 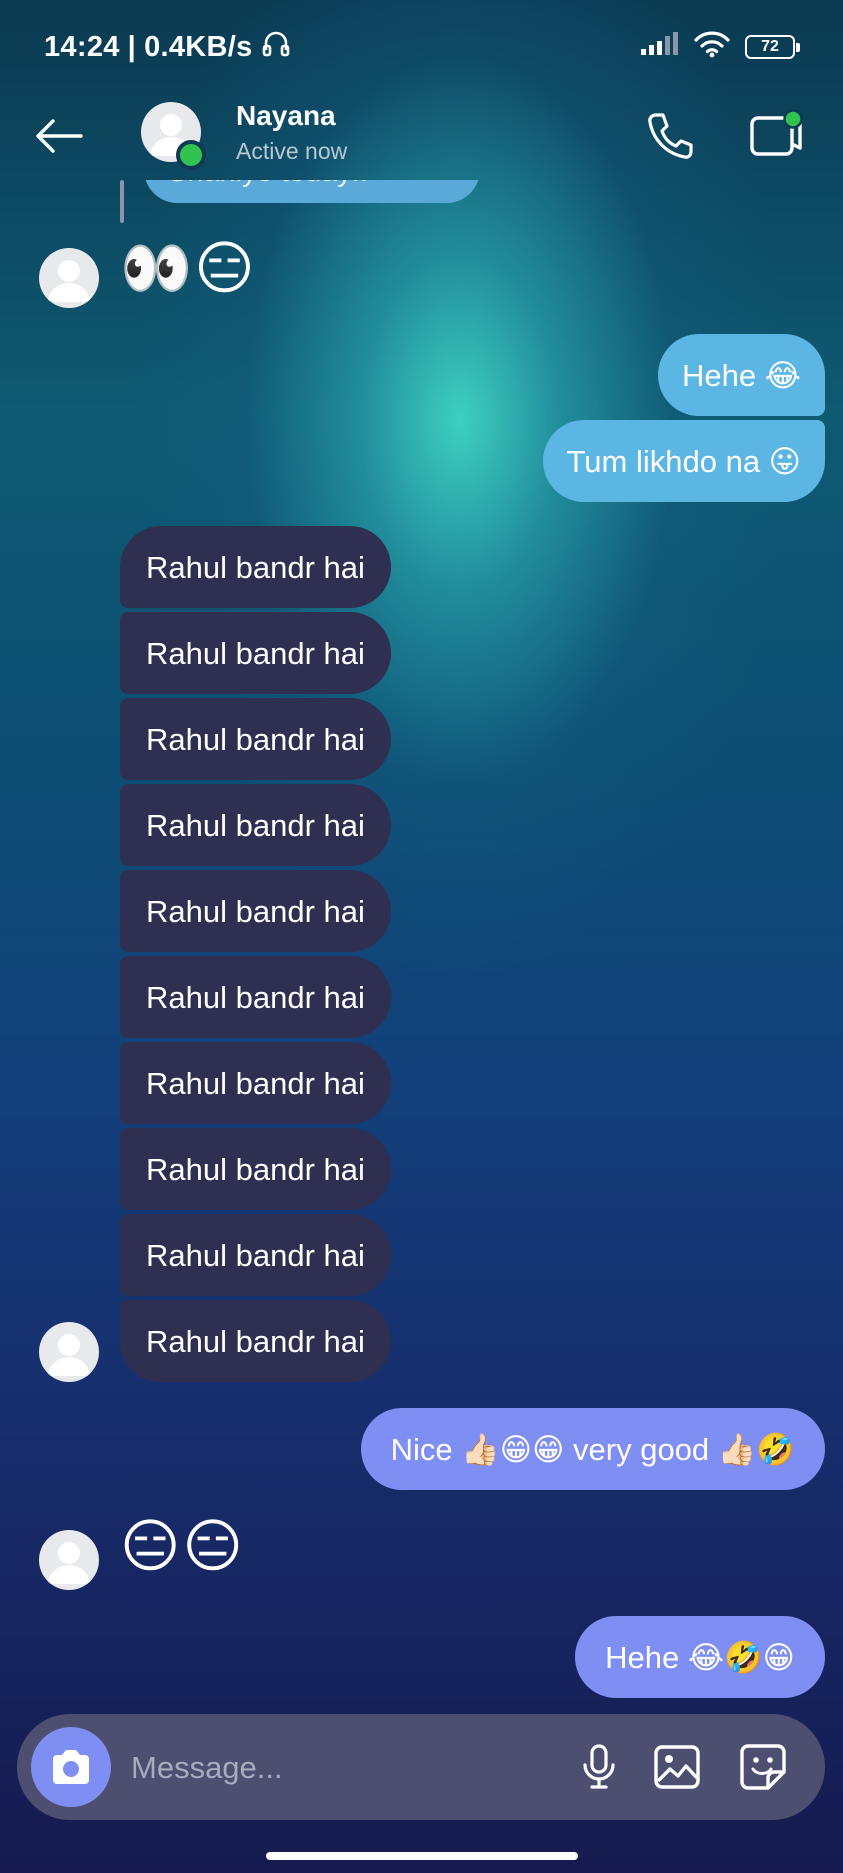 What do you see at coordinates (712, 46) in the screenshot?
I see `wifi-icon` at bounding box center [712, 46].